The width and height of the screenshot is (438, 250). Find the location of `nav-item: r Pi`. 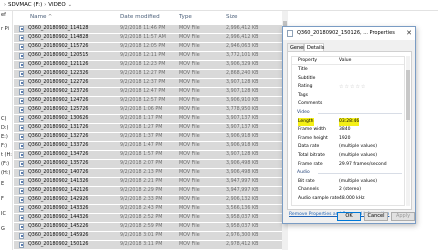

nav-item: r Pi is located at coordinates (5, 29).